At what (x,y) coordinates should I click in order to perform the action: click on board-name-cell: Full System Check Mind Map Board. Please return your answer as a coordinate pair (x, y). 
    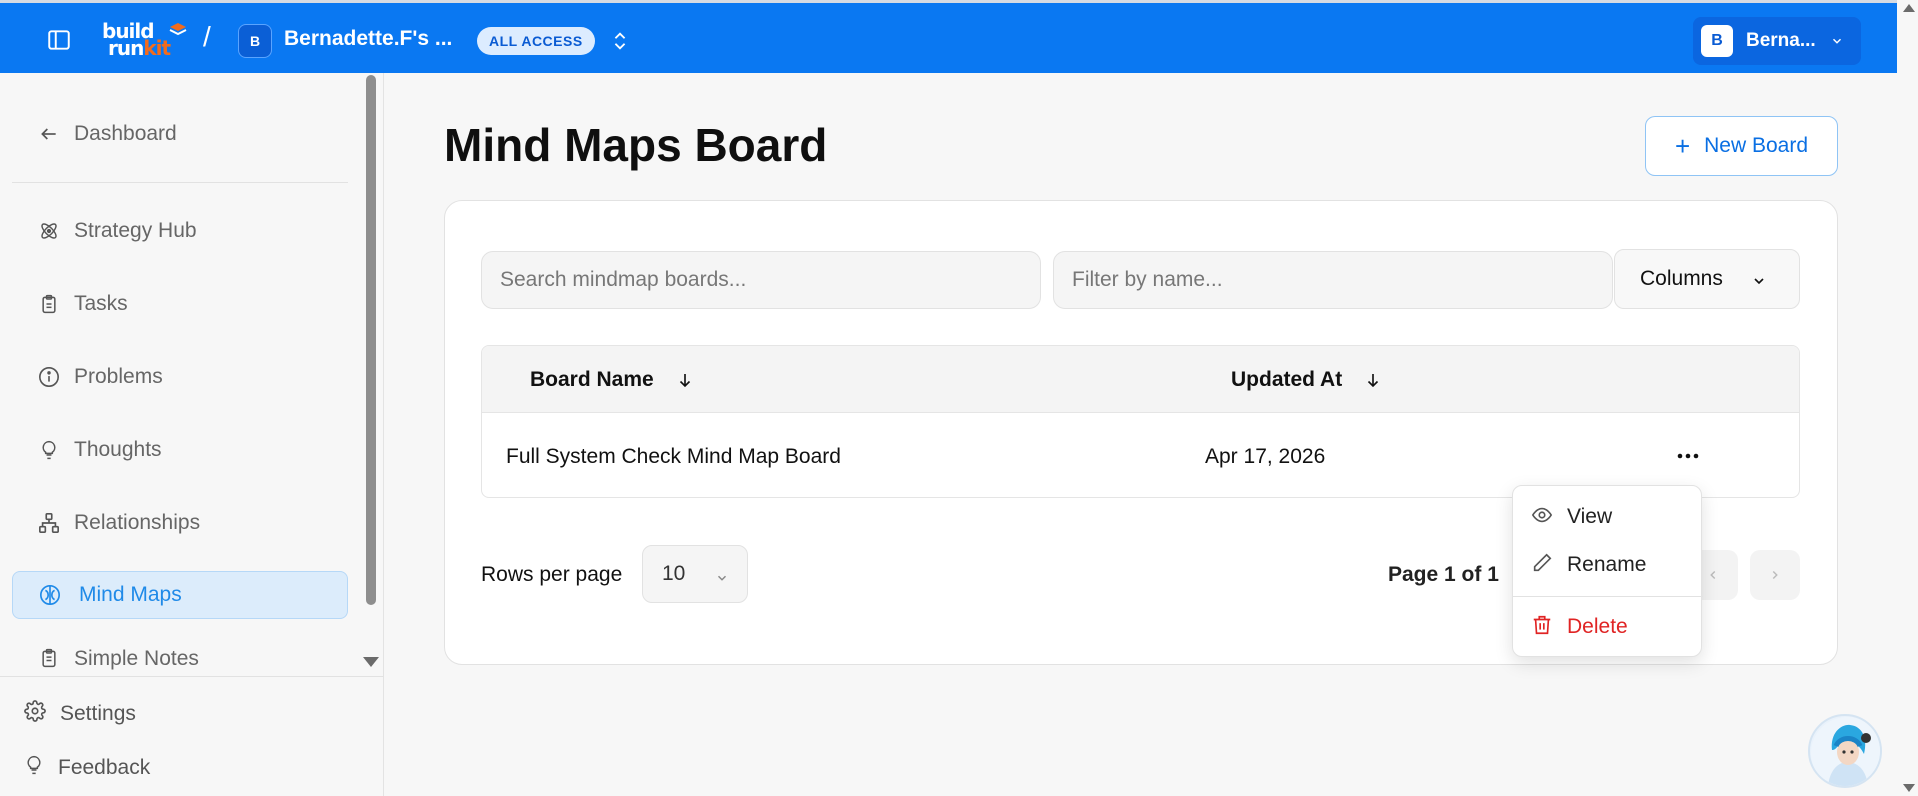
    Looking at the image, I should click on (673, 457).